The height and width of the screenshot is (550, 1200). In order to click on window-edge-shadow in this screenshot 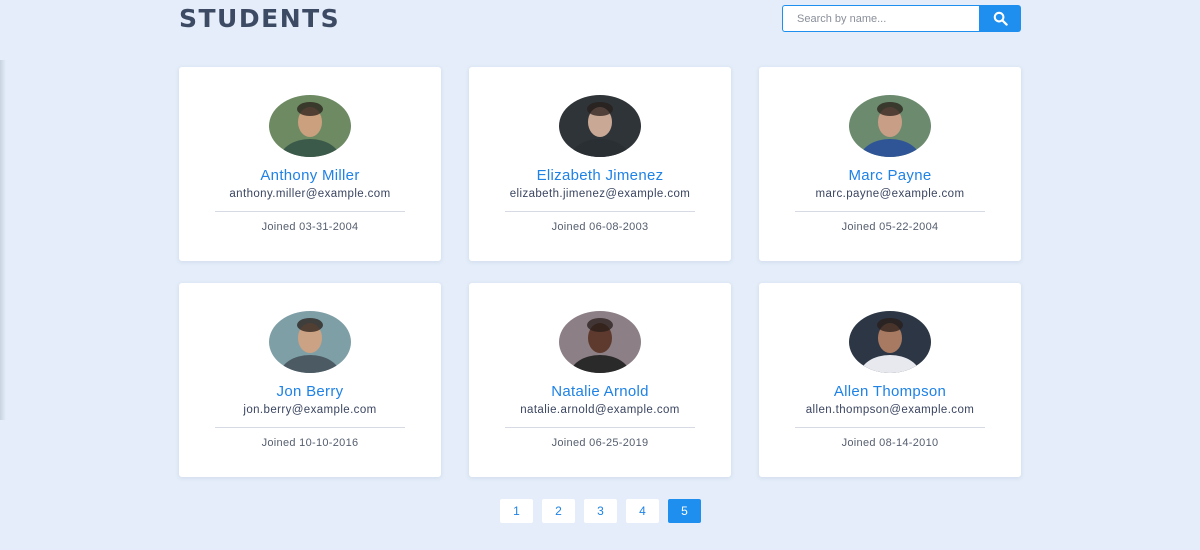, I will do `click(3, 240)`.